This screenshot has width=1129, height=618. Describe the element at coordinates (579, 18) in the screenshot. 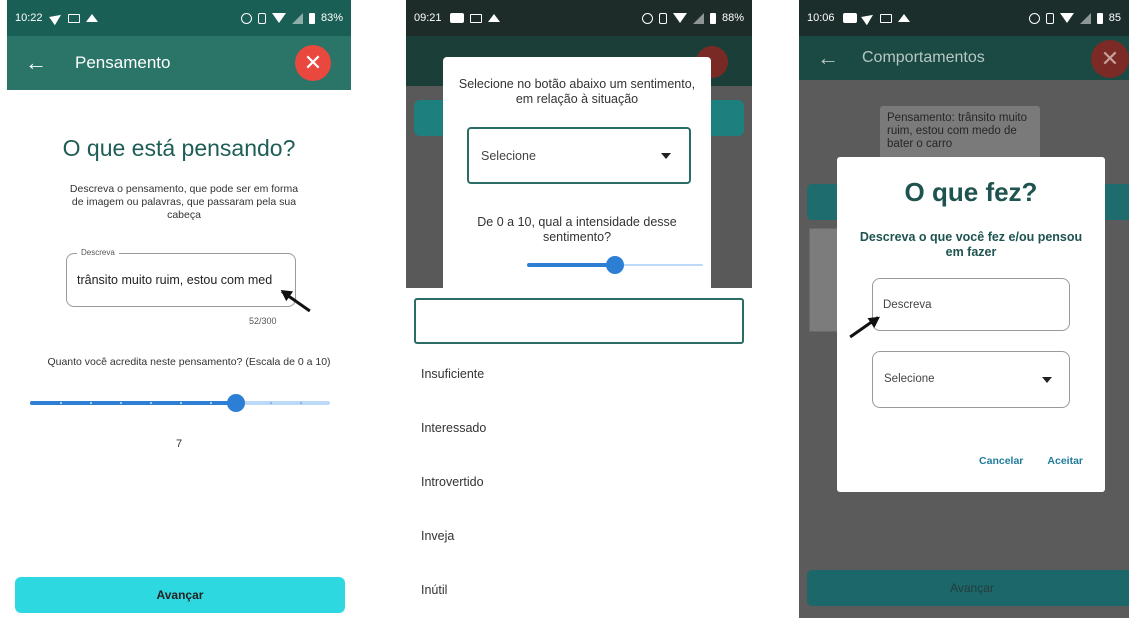

I see `status-bar: 09:21 88%` at that location.